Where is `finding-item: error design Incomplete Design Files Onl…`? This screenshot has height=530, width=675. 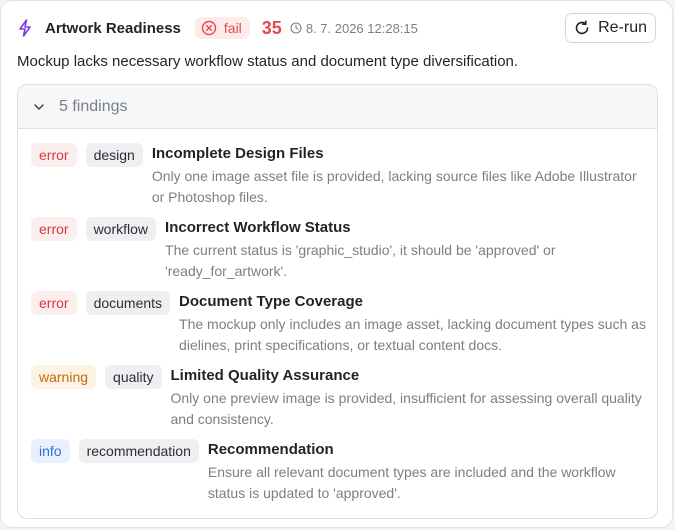
finding-item: error design Incomplete Design Files Onl… is located at coordinates (339, 180).